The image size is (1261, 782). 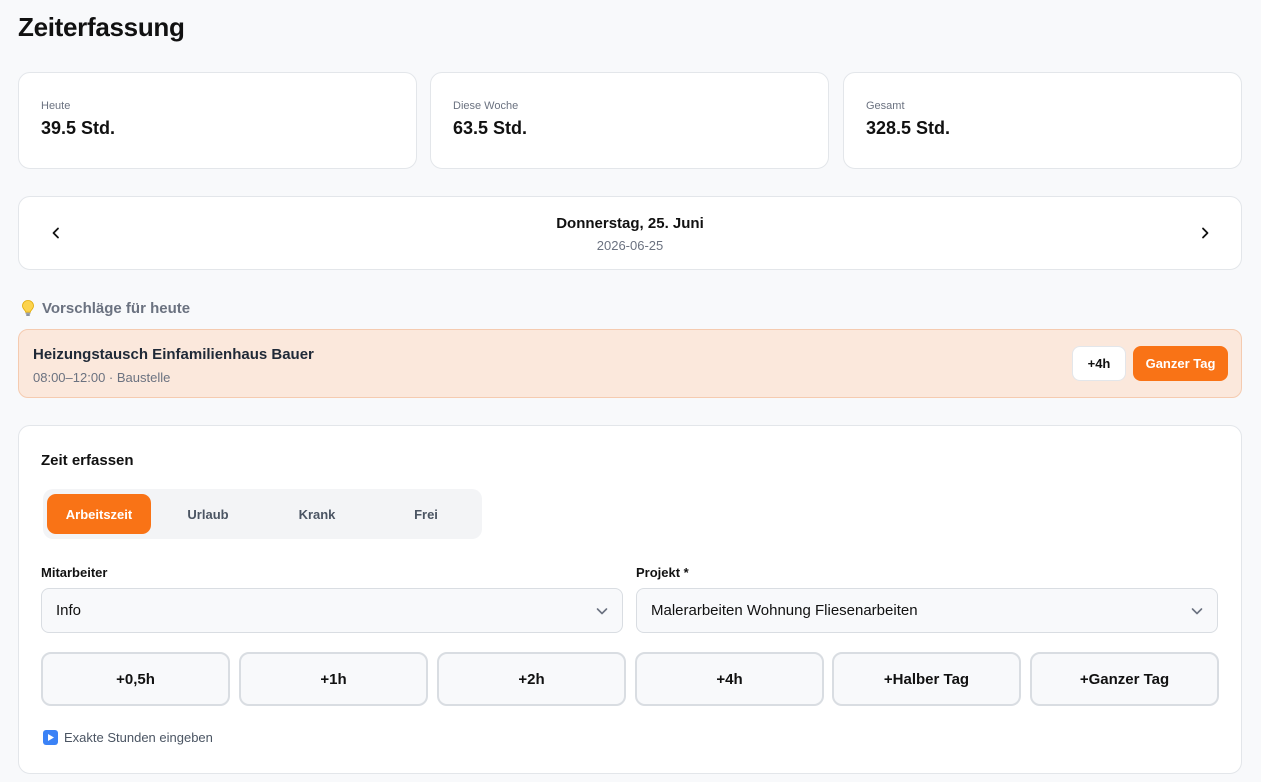 I want to click on stat-card-today: Heute 39.5 Std., so click(x=217, y=120).